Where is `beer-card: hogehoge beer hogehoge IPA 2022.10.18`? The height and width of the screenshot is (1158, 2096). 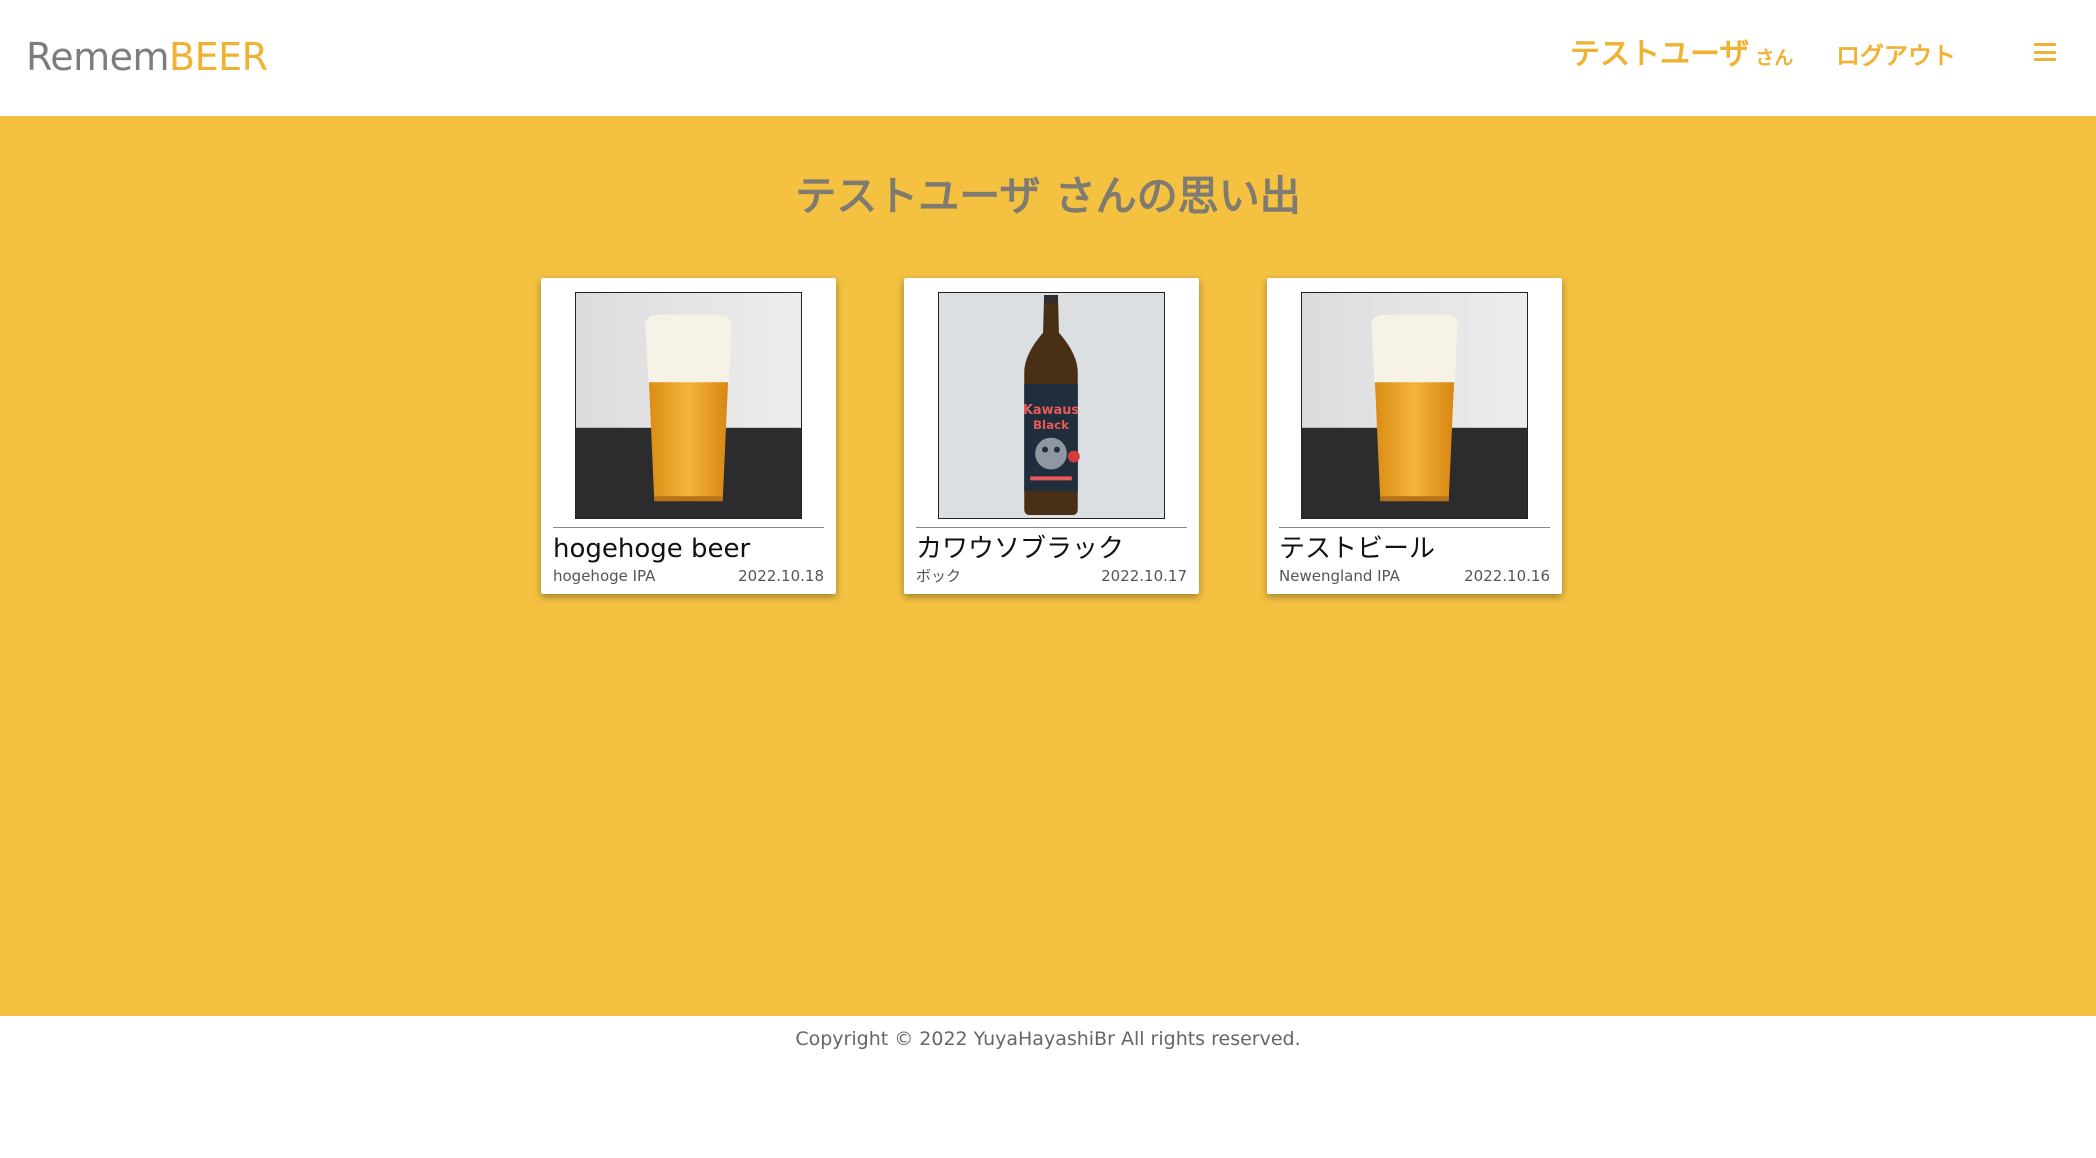
beer-card: hogehoge beer hogehoge IPA 2022.10.18 is located at coordinates (688, 436).